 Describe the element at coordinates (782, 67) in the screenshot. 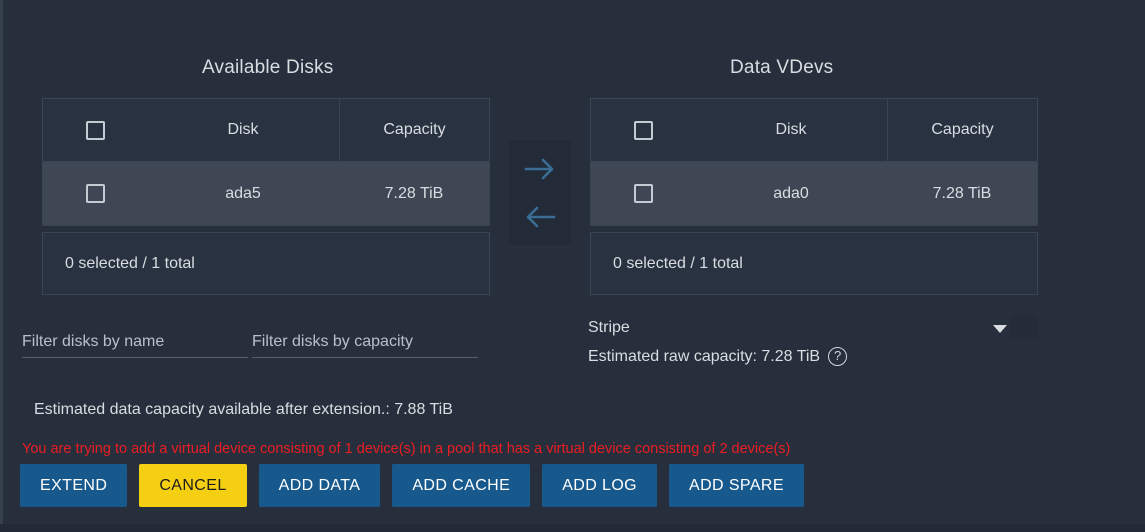

I see `data-vdevs-title: Data VDevs` at that location.